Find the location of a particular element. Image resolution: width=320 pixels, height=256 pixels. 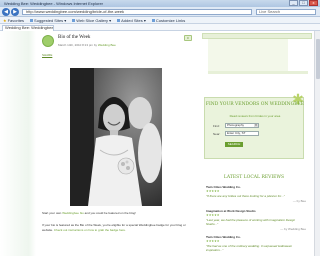

date-badge-icon is located at coordinates (48, 41).